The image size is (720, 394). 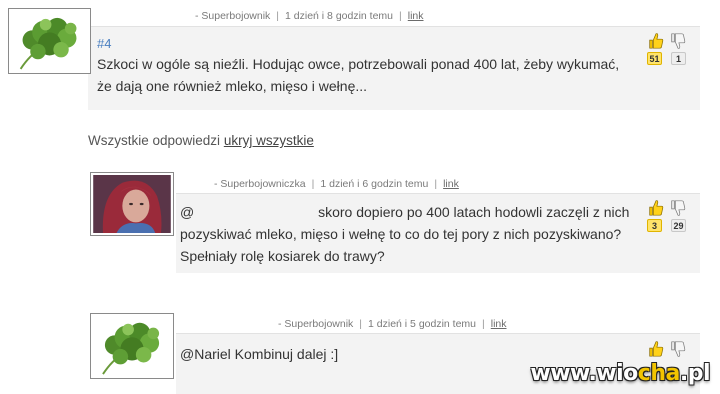 What do you see at coordinates (678, 225) in the screenshot?
I see `votes-down-count: 29` at bounding box center [678, 225].